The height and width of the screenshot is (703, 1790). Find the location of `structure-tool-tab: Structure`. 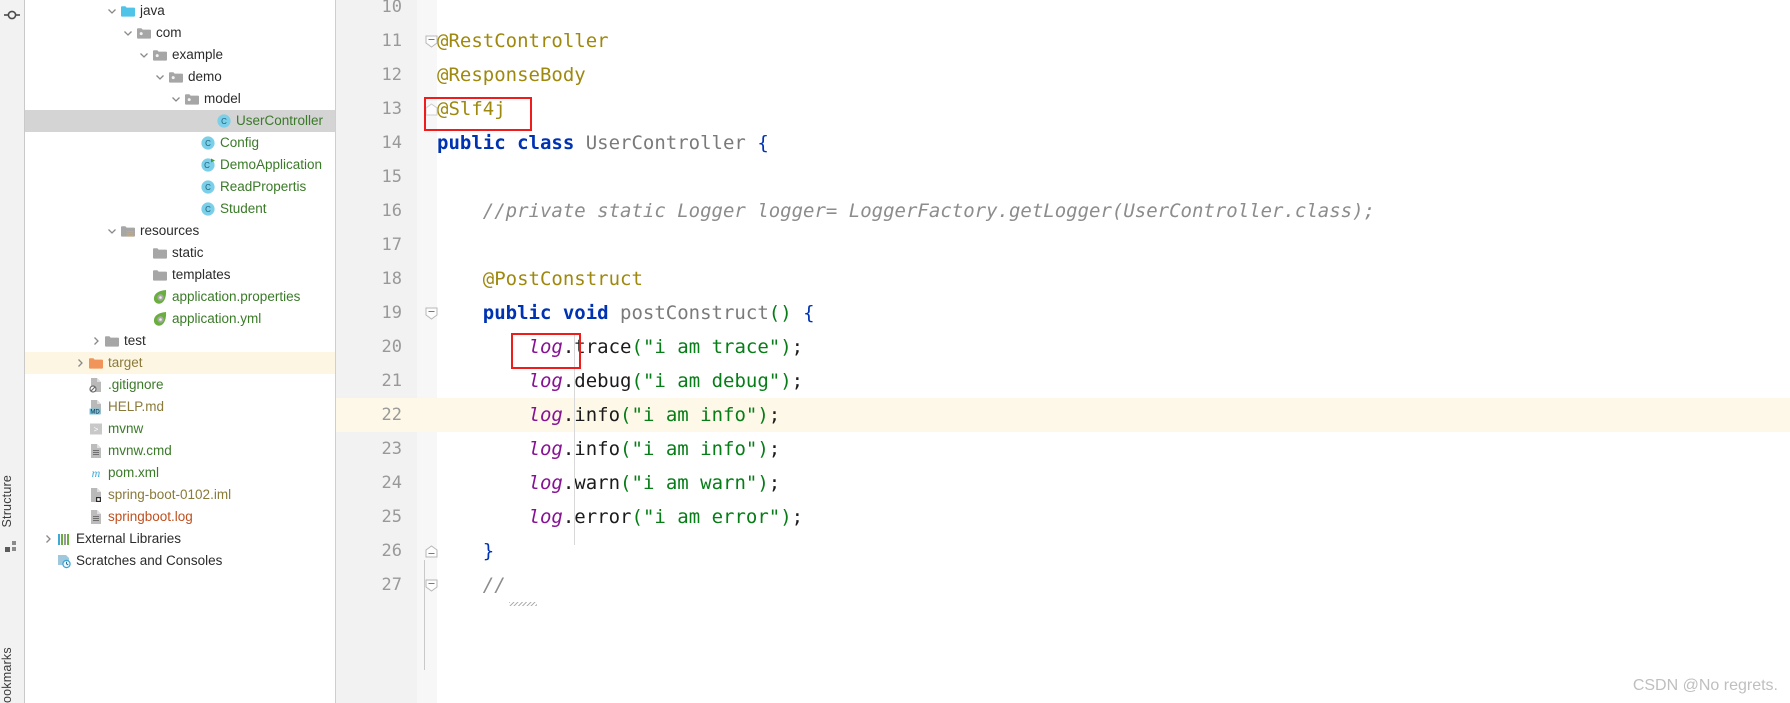

structure-tool-tab: Structure is located at coordinates (12, 501).